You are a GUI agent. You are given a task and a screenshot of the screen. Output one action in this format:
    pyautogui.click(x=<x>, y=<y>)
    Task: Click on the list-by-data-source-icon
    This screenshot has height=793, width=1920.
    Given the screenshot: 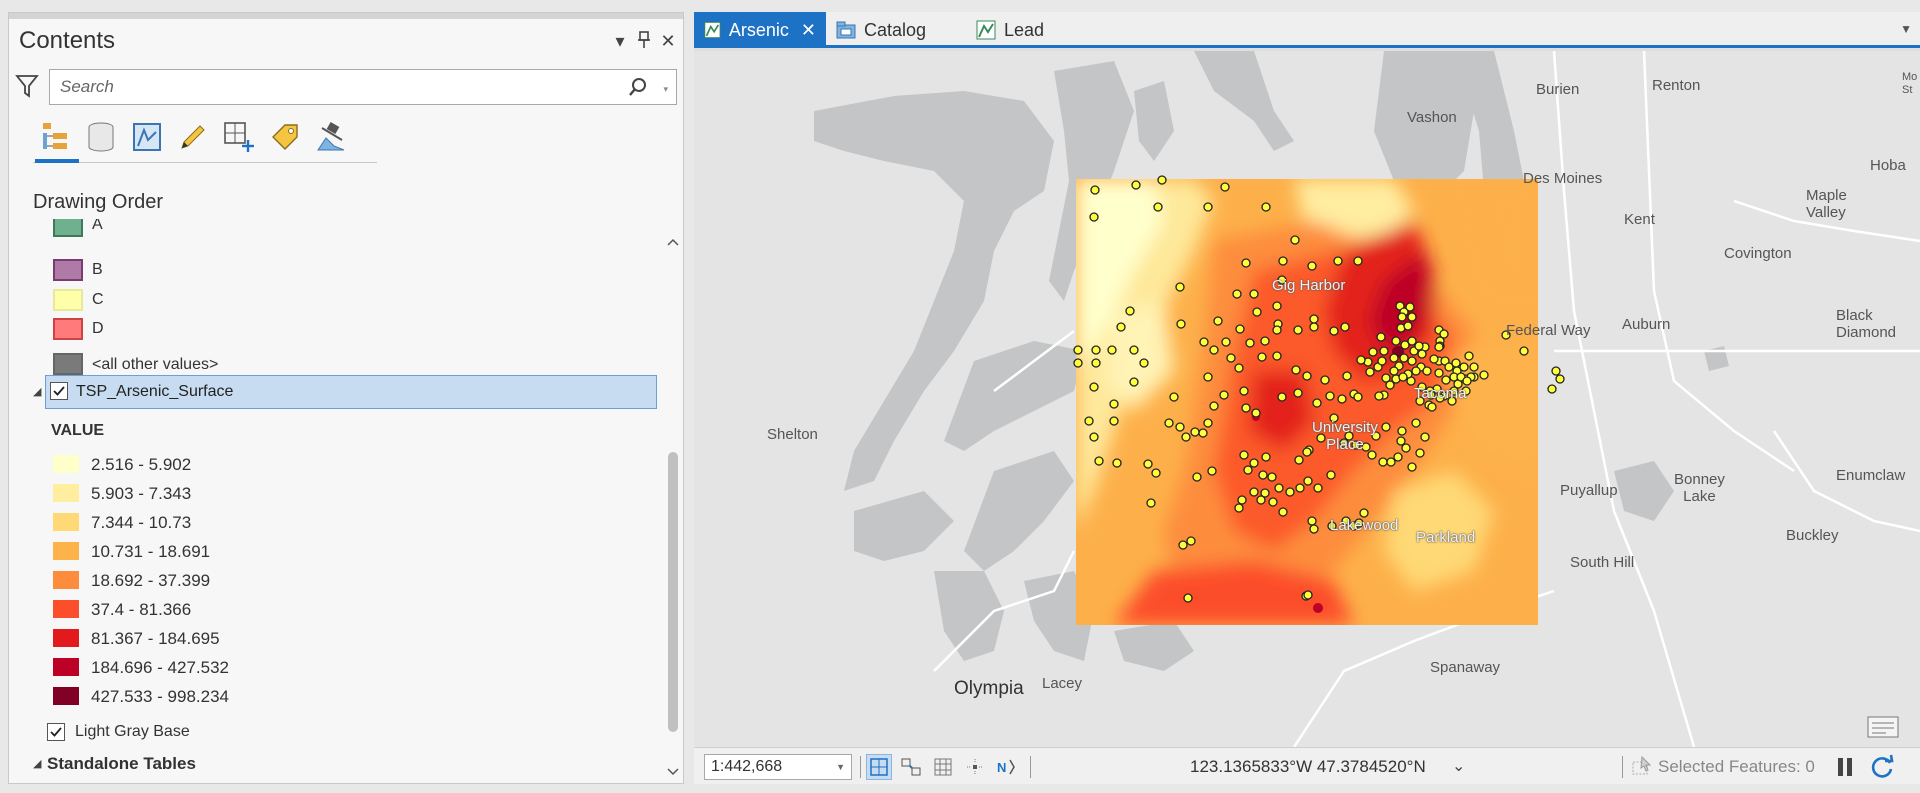 What is the action you would take?
    pyautogui.click(x=101, y=137)
    